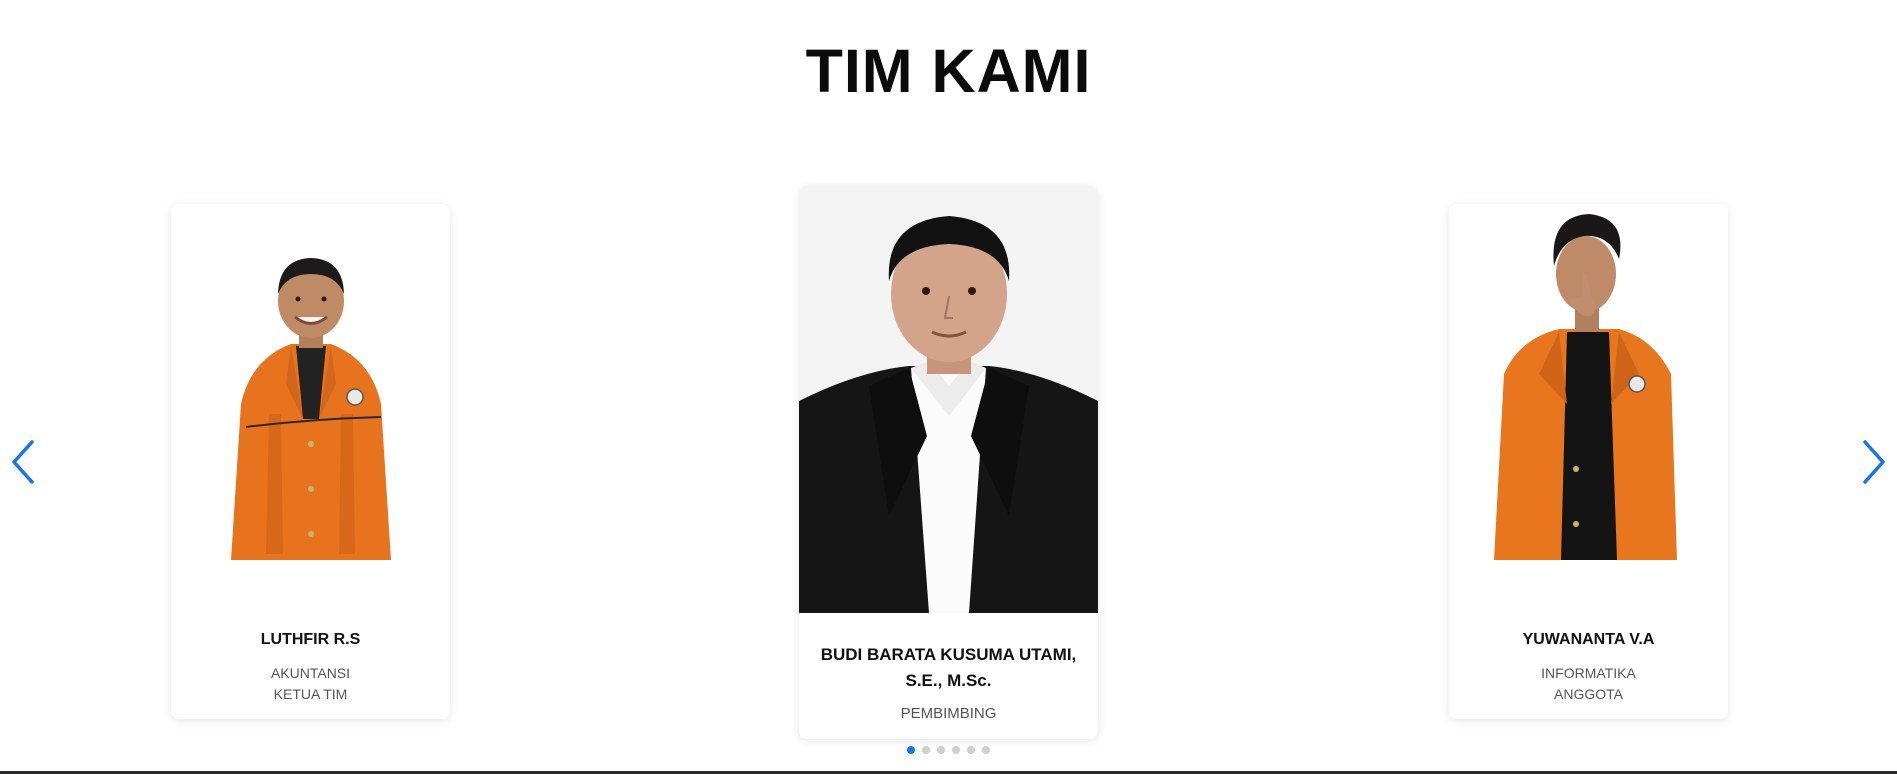 The image size is (1897, 774). I want to click on carousel-next-button, so click(1873, 462).